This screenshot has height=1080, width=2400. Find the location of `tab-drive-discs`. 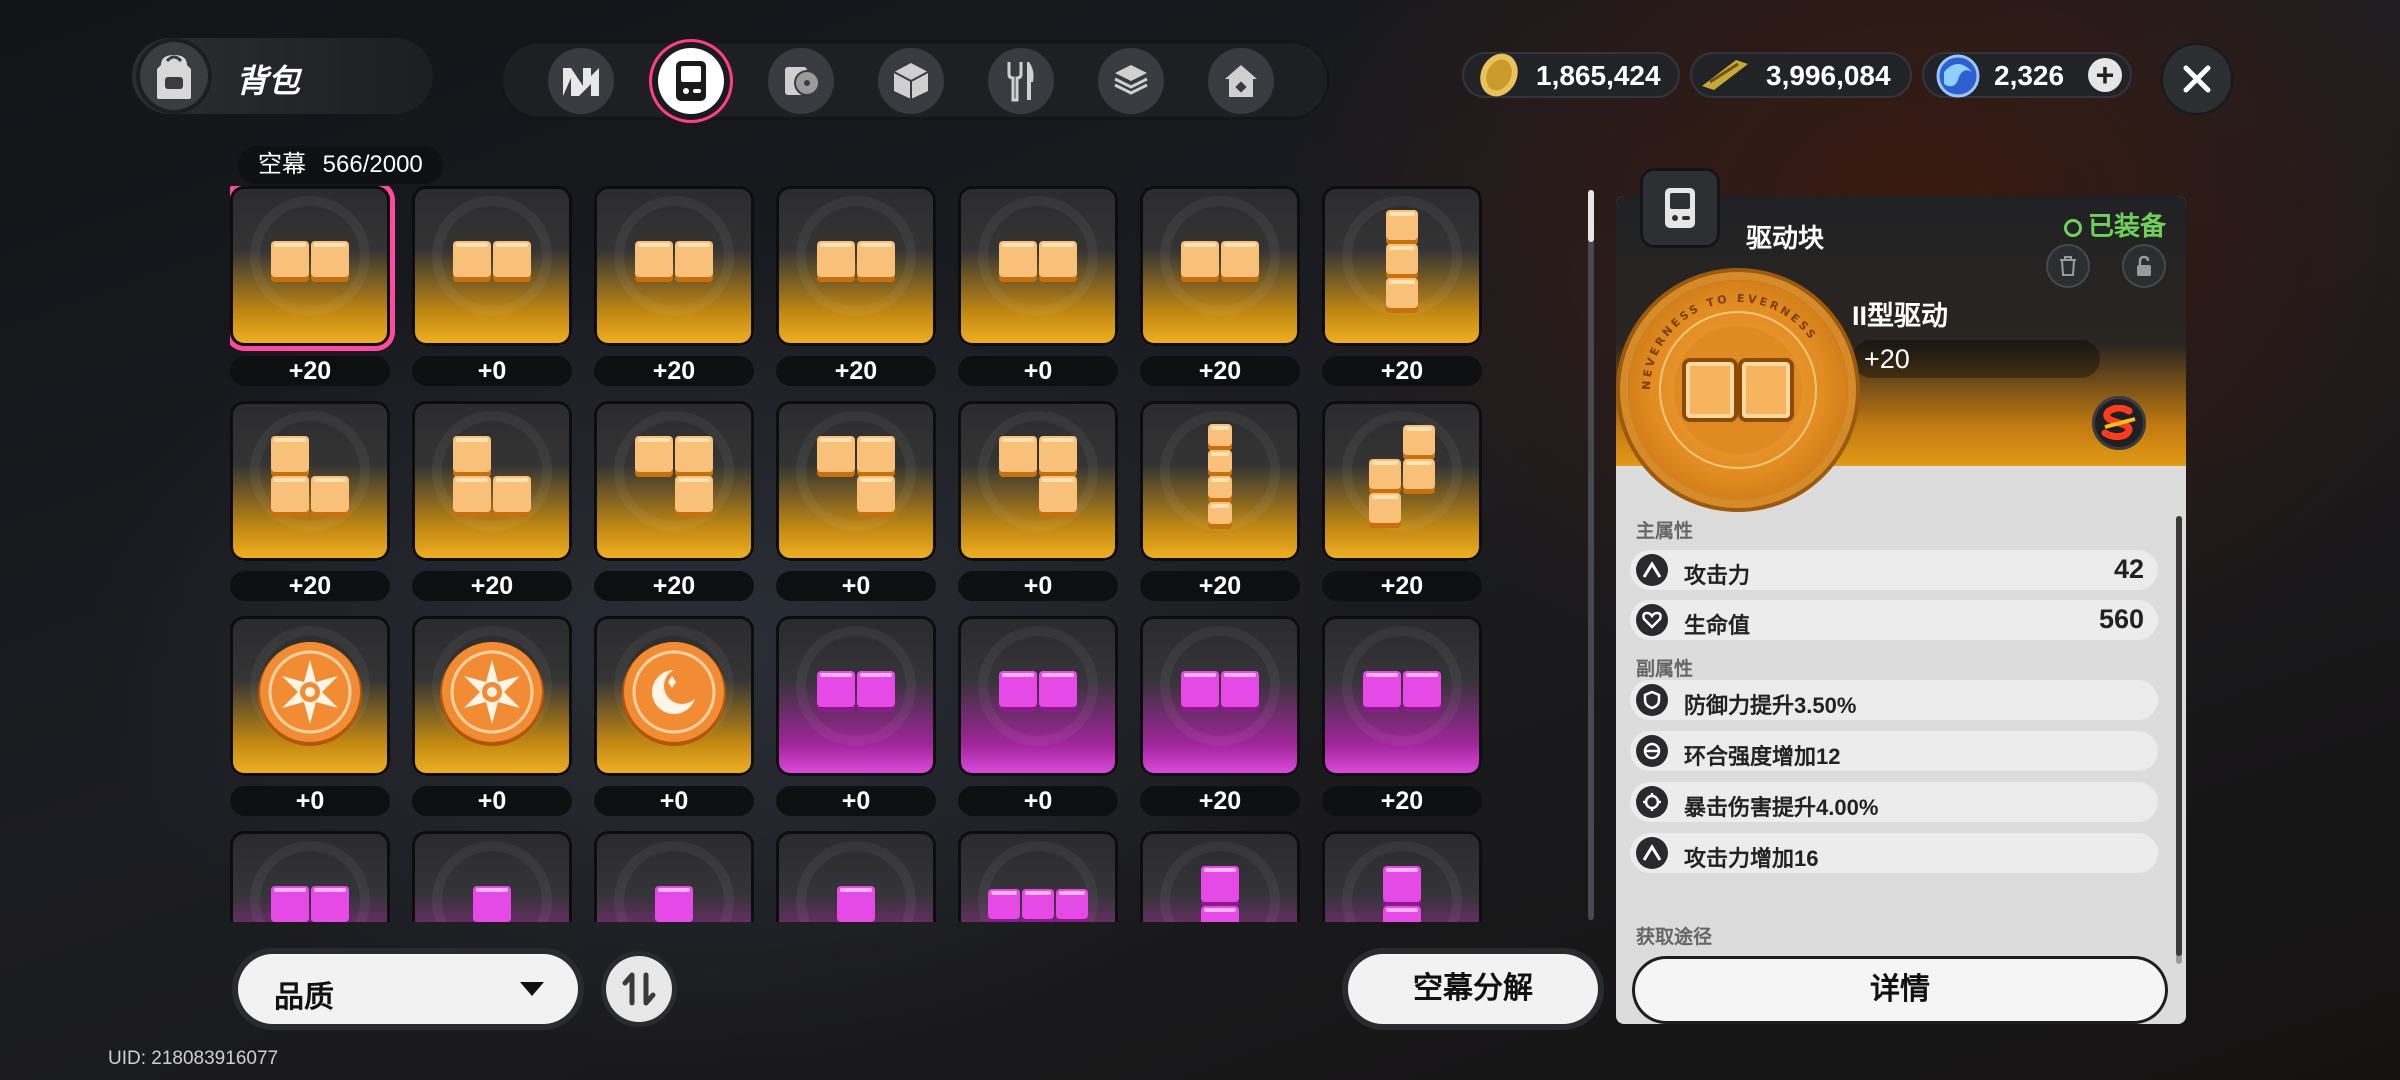

tab-drive-discs is located at coordinates (691, 81).